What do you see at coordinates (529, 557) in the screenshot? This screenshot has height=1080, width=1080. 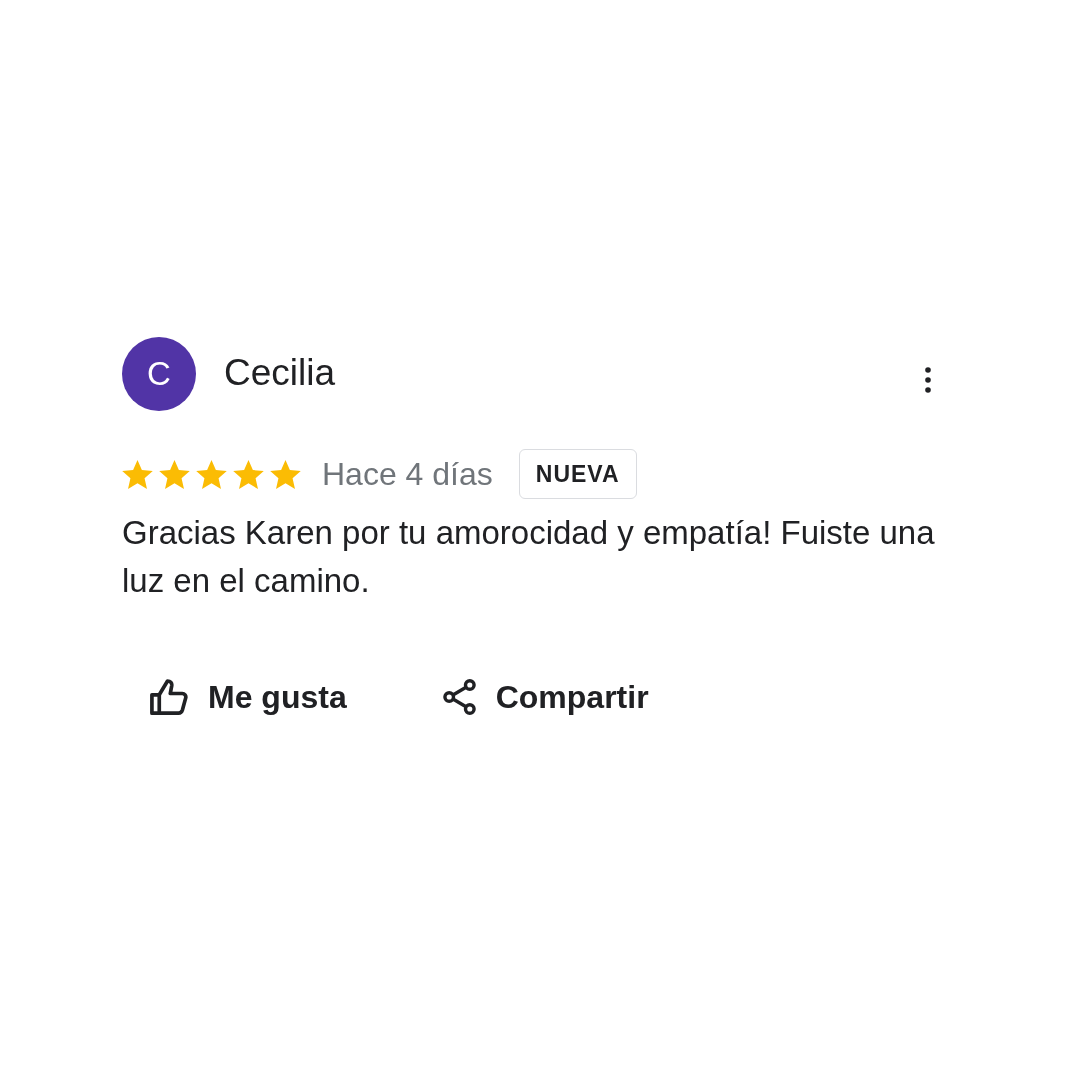 I see `review-text: Gracias Karen por tu amorocidad y empatía! Fuiste una luz en el camino.` at bounding box center [529, 557].